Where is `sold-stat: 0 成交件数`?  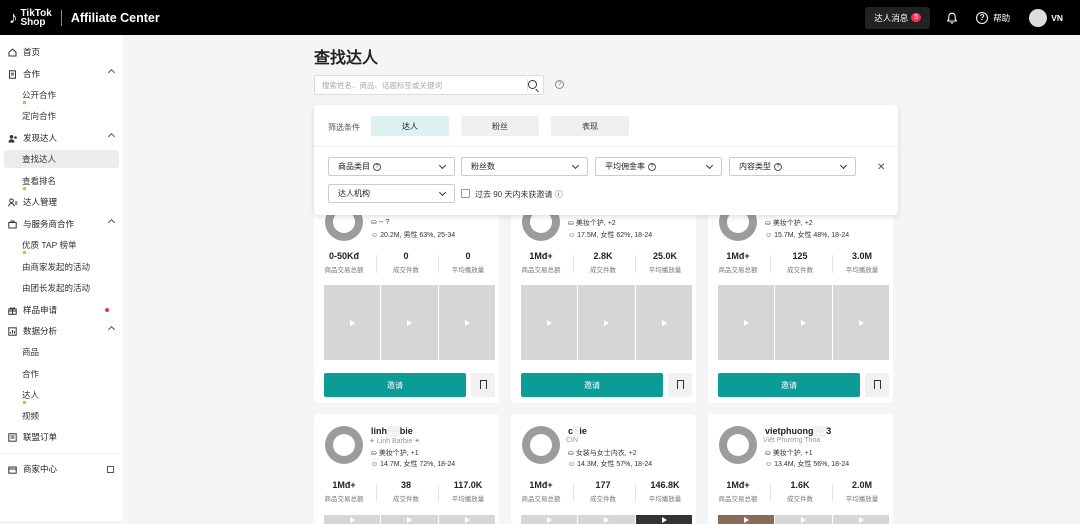 sold-stat: 0 成交件数 is located at coordinates (406, 262).